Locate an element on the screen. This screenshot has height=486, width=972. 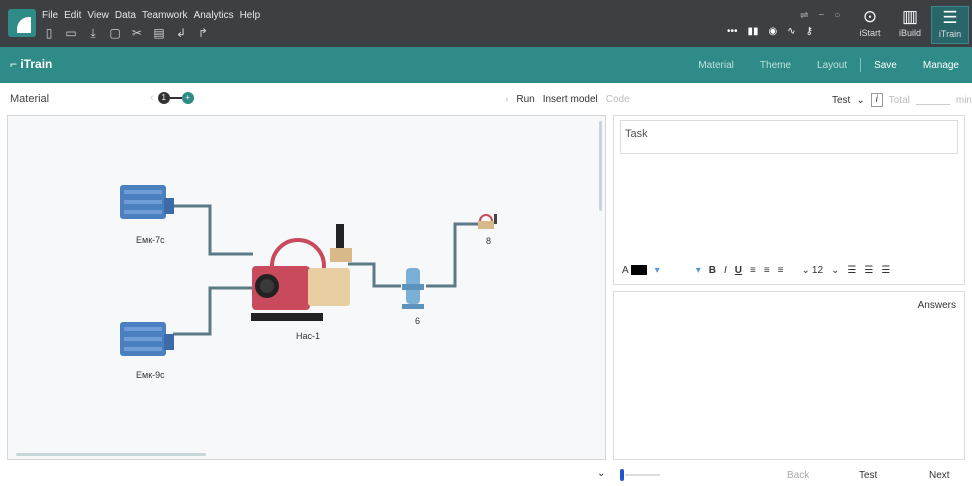
pipe-tank1-pump is located at coordinates (213, 230).